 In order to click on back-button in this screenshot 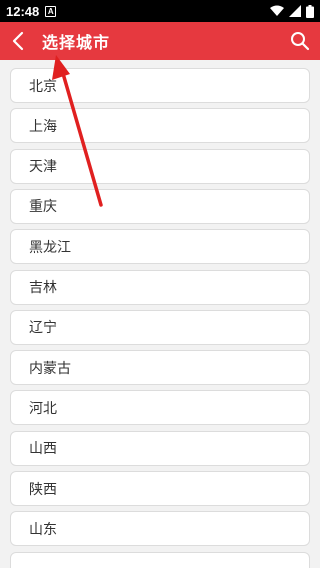, I will do `click(18, 41)`.